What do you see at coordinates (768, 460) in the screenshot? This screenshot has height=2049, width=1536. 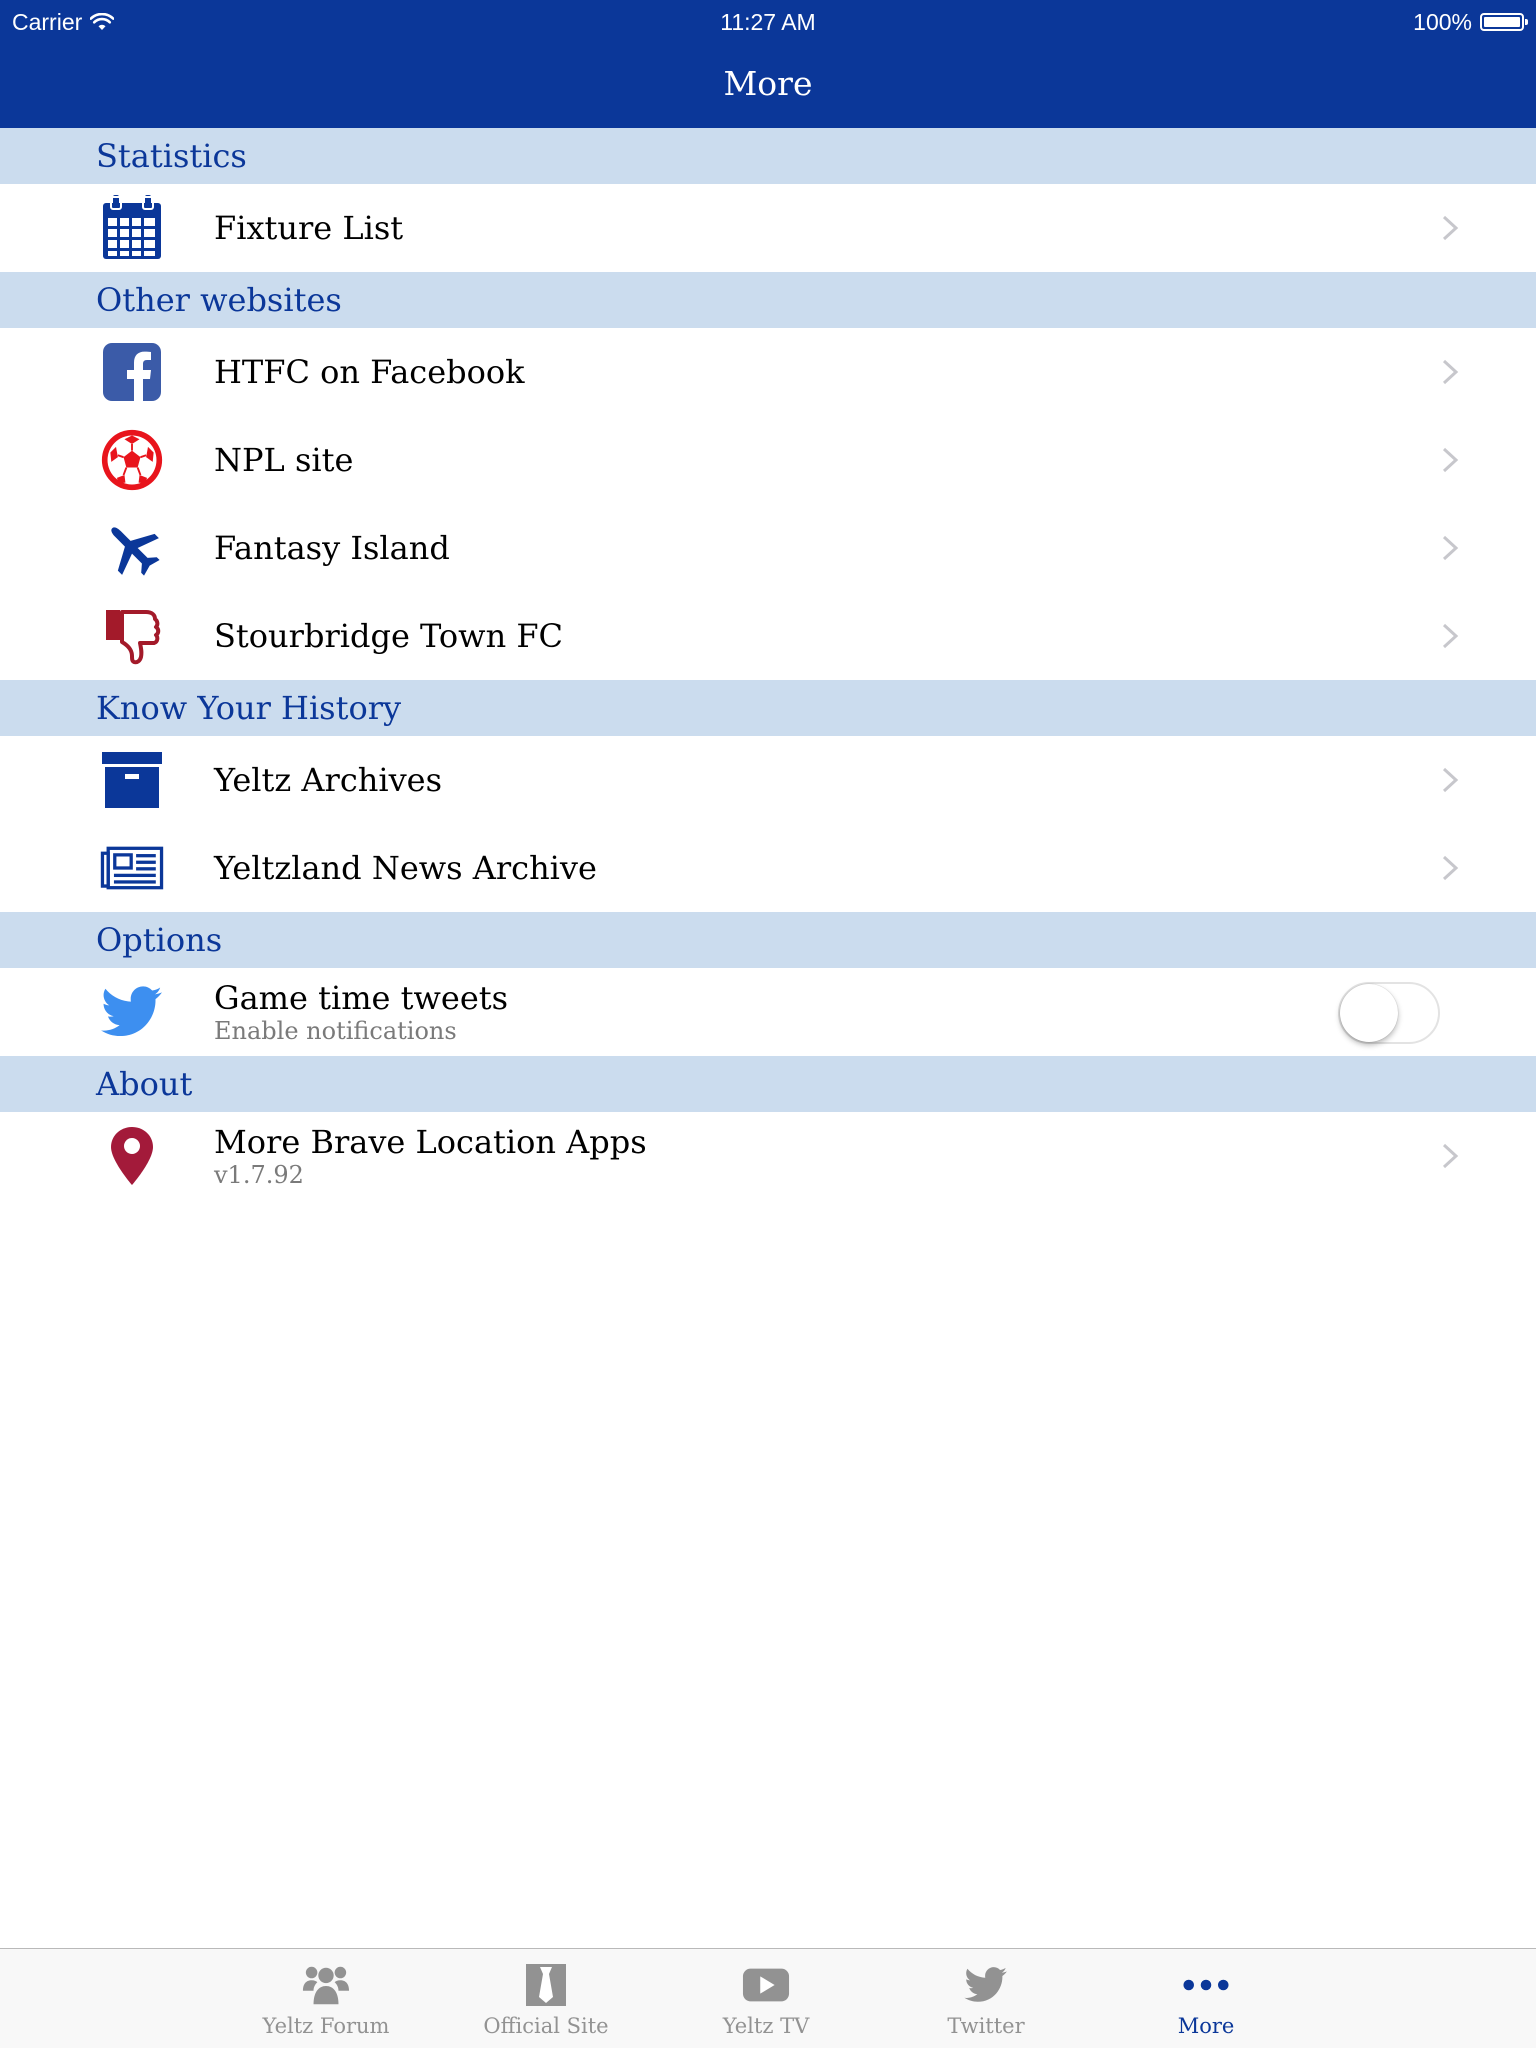 I see `row-npl-site: NPL site` at bounding box center [768, 460].